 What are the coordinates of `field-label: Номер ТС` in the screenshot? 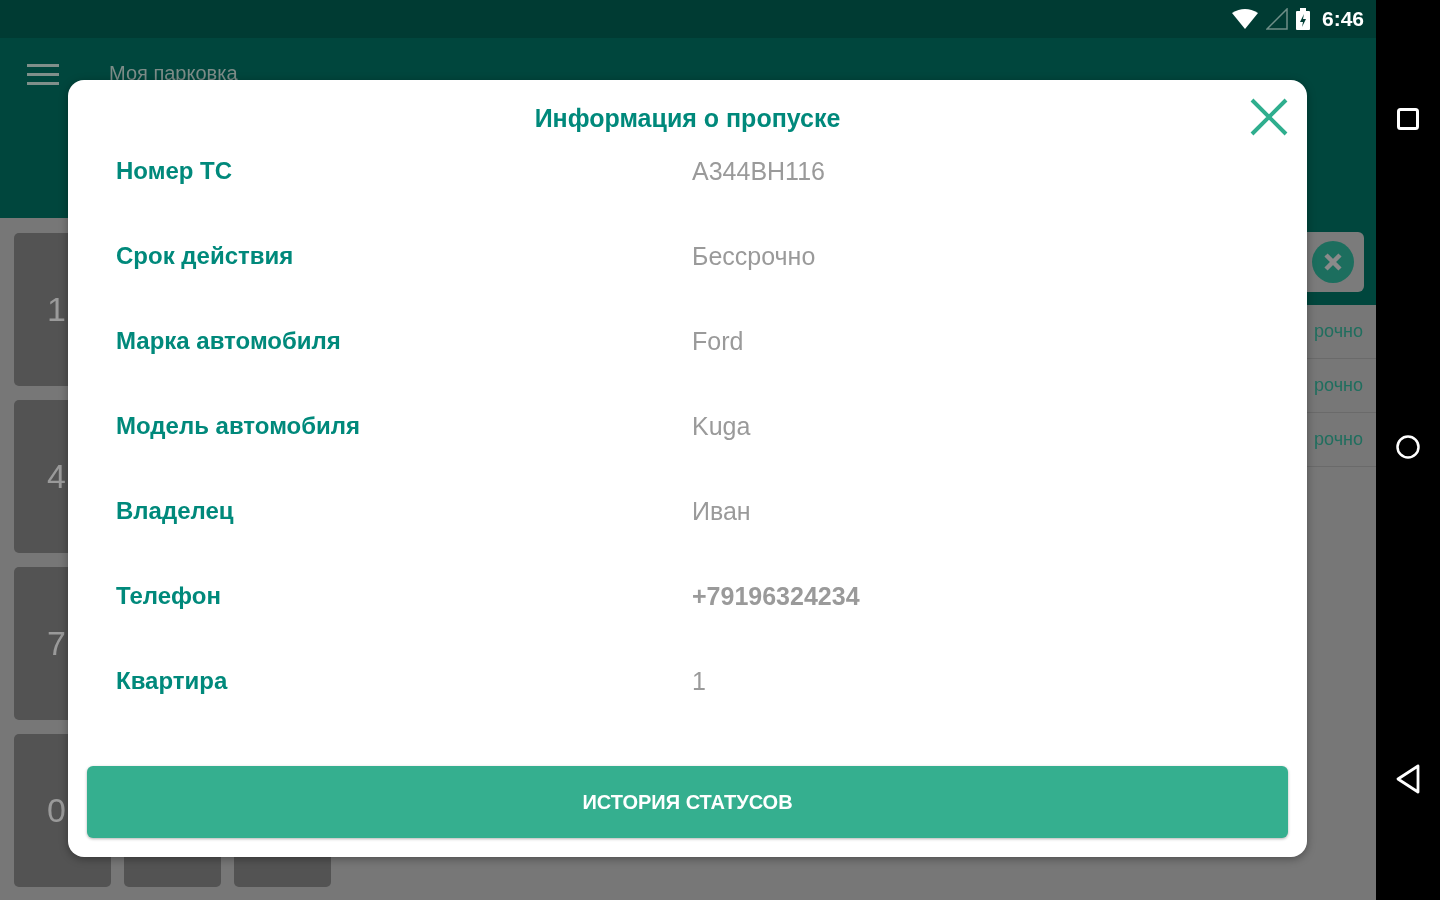 It's located at (175, 171).